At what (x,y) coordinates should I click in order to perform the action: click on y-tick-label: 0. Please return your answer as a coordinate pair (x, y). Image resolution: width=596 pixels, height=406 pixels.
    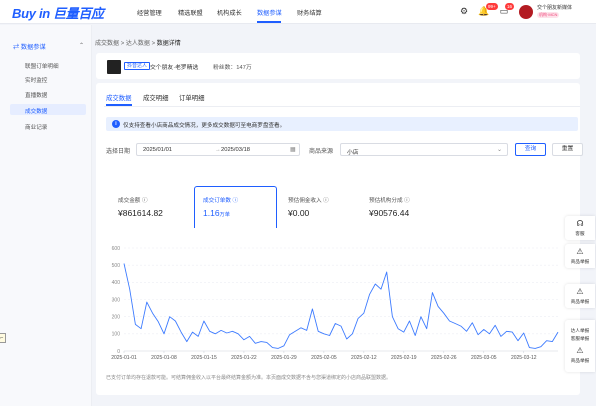
    Looking at the image, I should click on (118, 352).